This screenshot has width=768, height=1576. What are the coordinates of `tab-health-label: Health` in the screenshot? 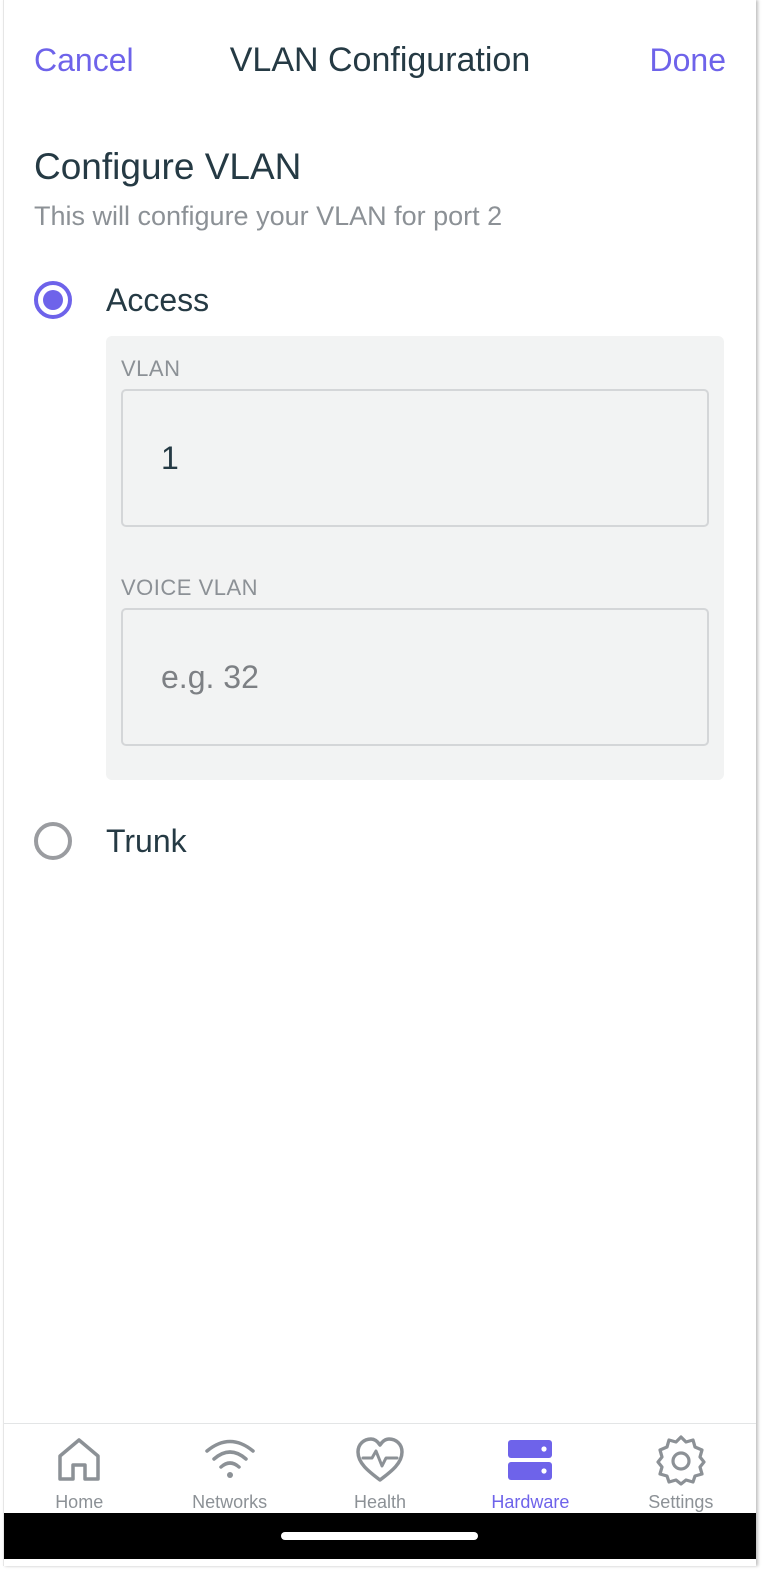 It's located at (380, 1502).